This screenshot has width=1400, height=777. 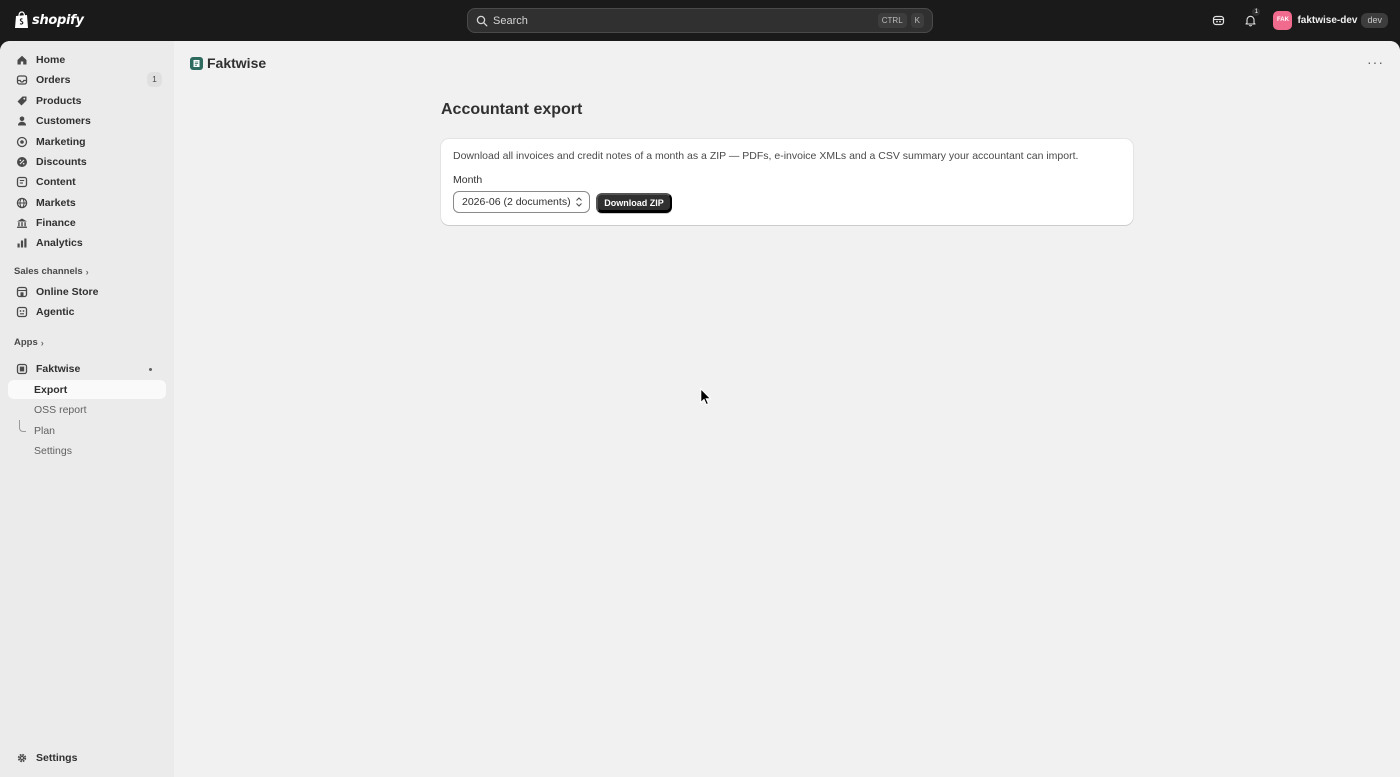 I want to click on shortcut-key-k: K, so click(x=917, y=20).